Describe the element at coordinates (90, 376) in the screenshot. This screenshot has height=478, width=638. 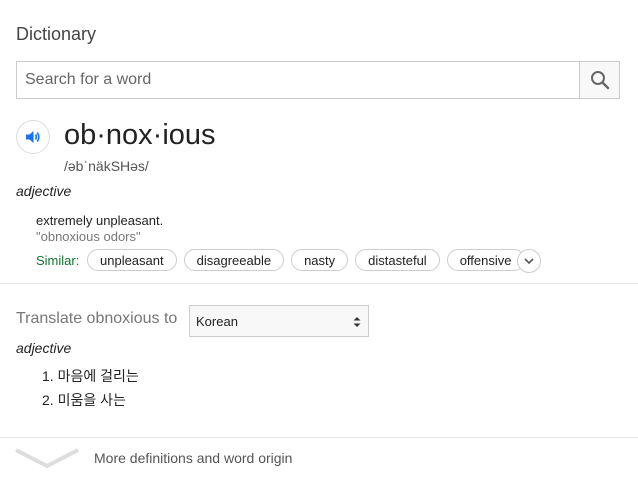
I see `translation-item: 1. 마음에 걸리는` at that location.